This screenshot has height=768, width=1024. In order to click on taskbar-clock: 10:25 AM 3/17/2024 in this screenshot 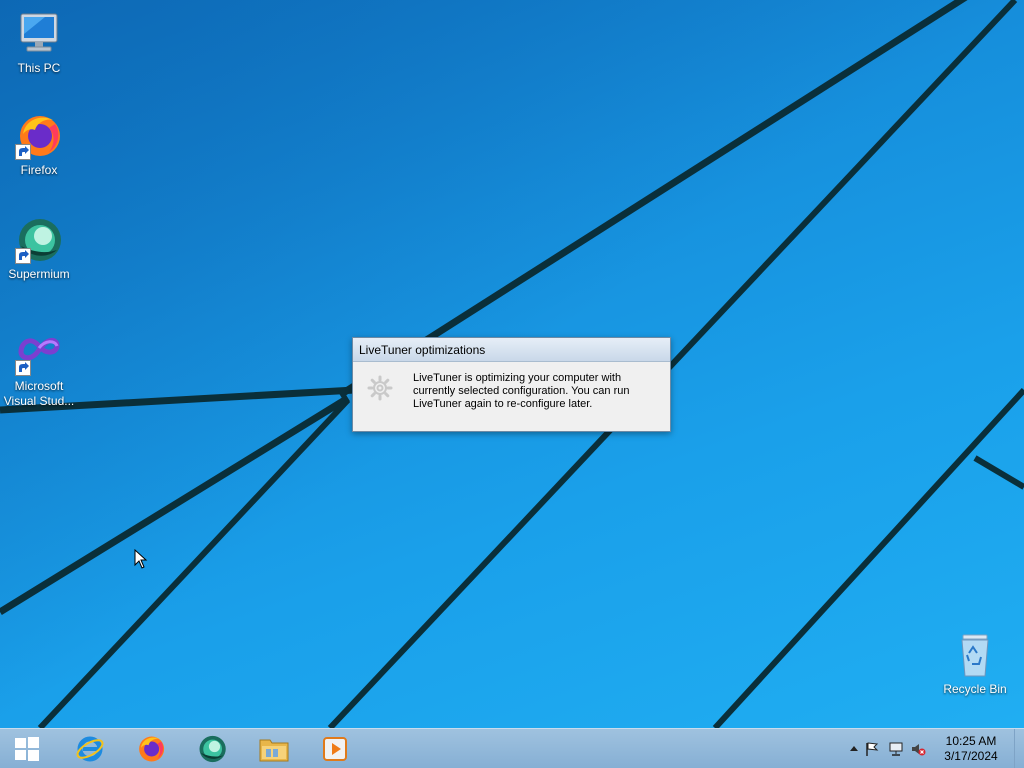, I will do `click(971, 749)`.